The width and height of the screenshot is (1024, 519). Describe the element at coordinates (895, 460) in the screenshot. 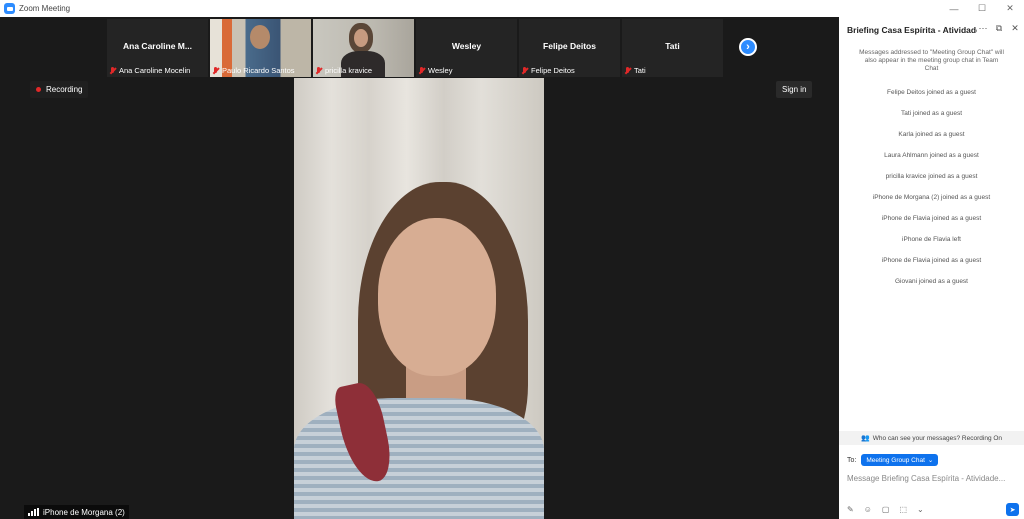

I see `recipient-name: Meeting Group Chat` at that location.